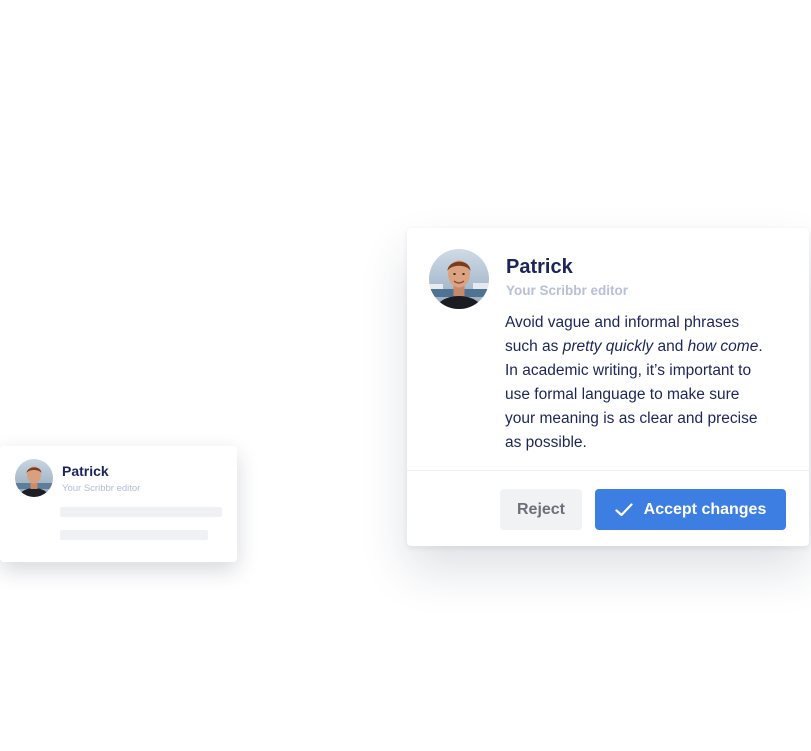 The height and width of the screenshot is (751, 811). I want to click on reject-button-label: Reject, so click(541, 509).